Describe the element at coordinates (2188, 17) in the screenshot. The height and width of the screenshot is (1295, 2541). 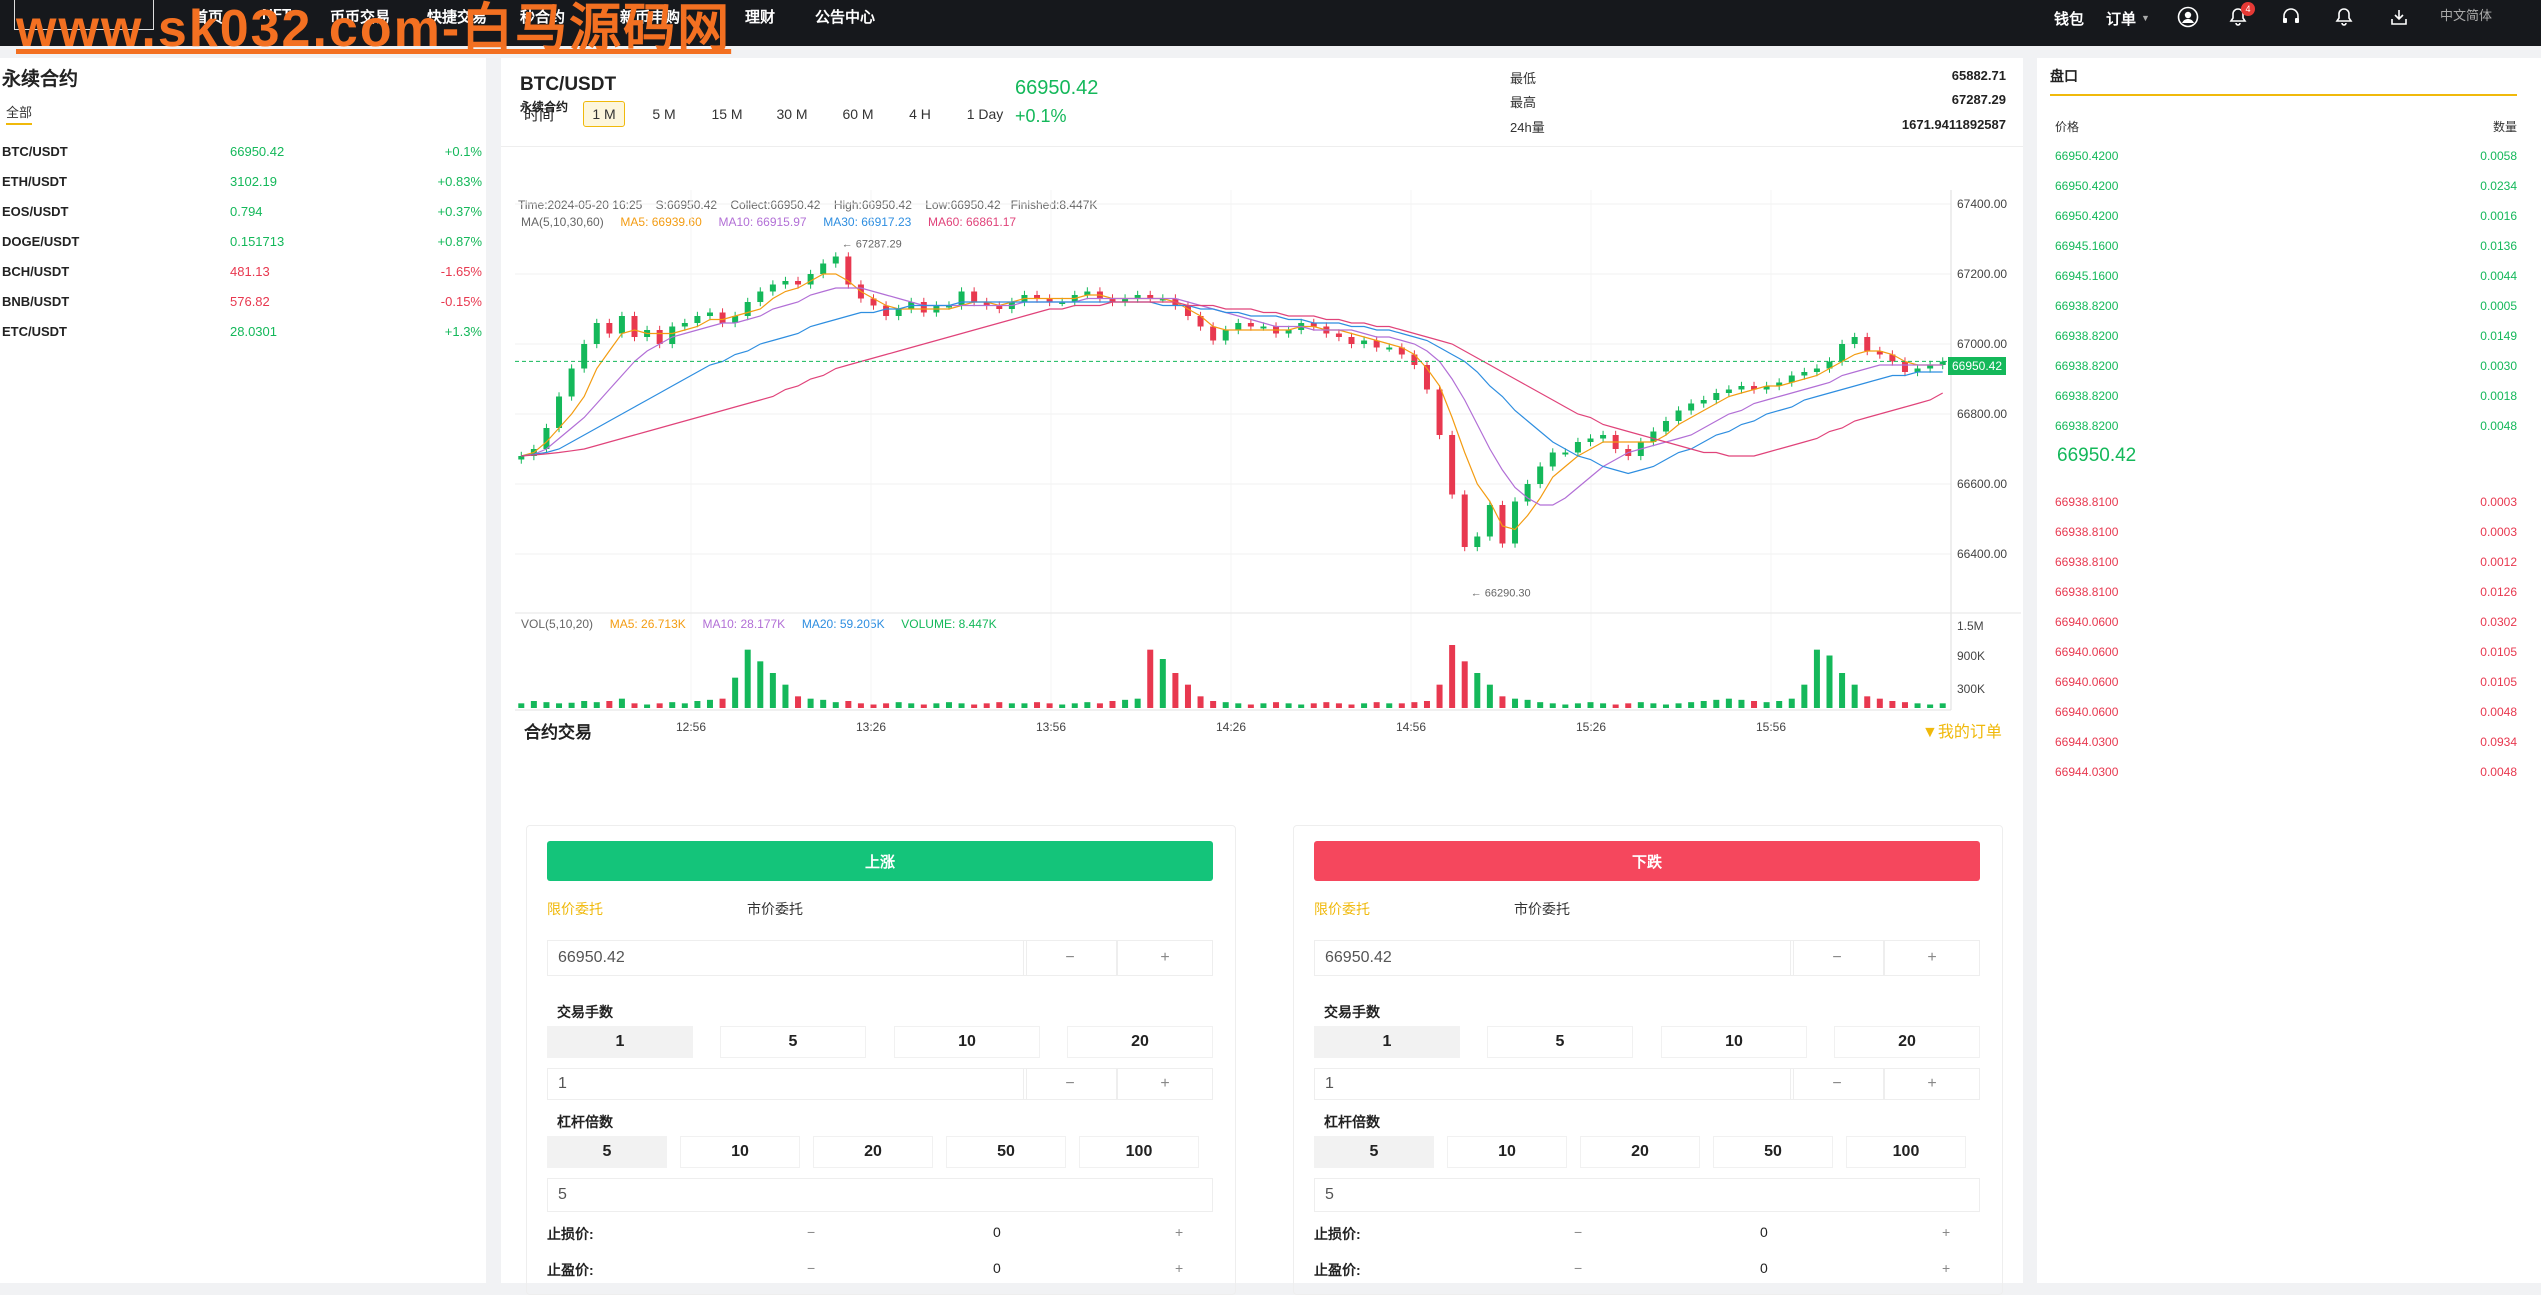
I see `user-icon` at that location.